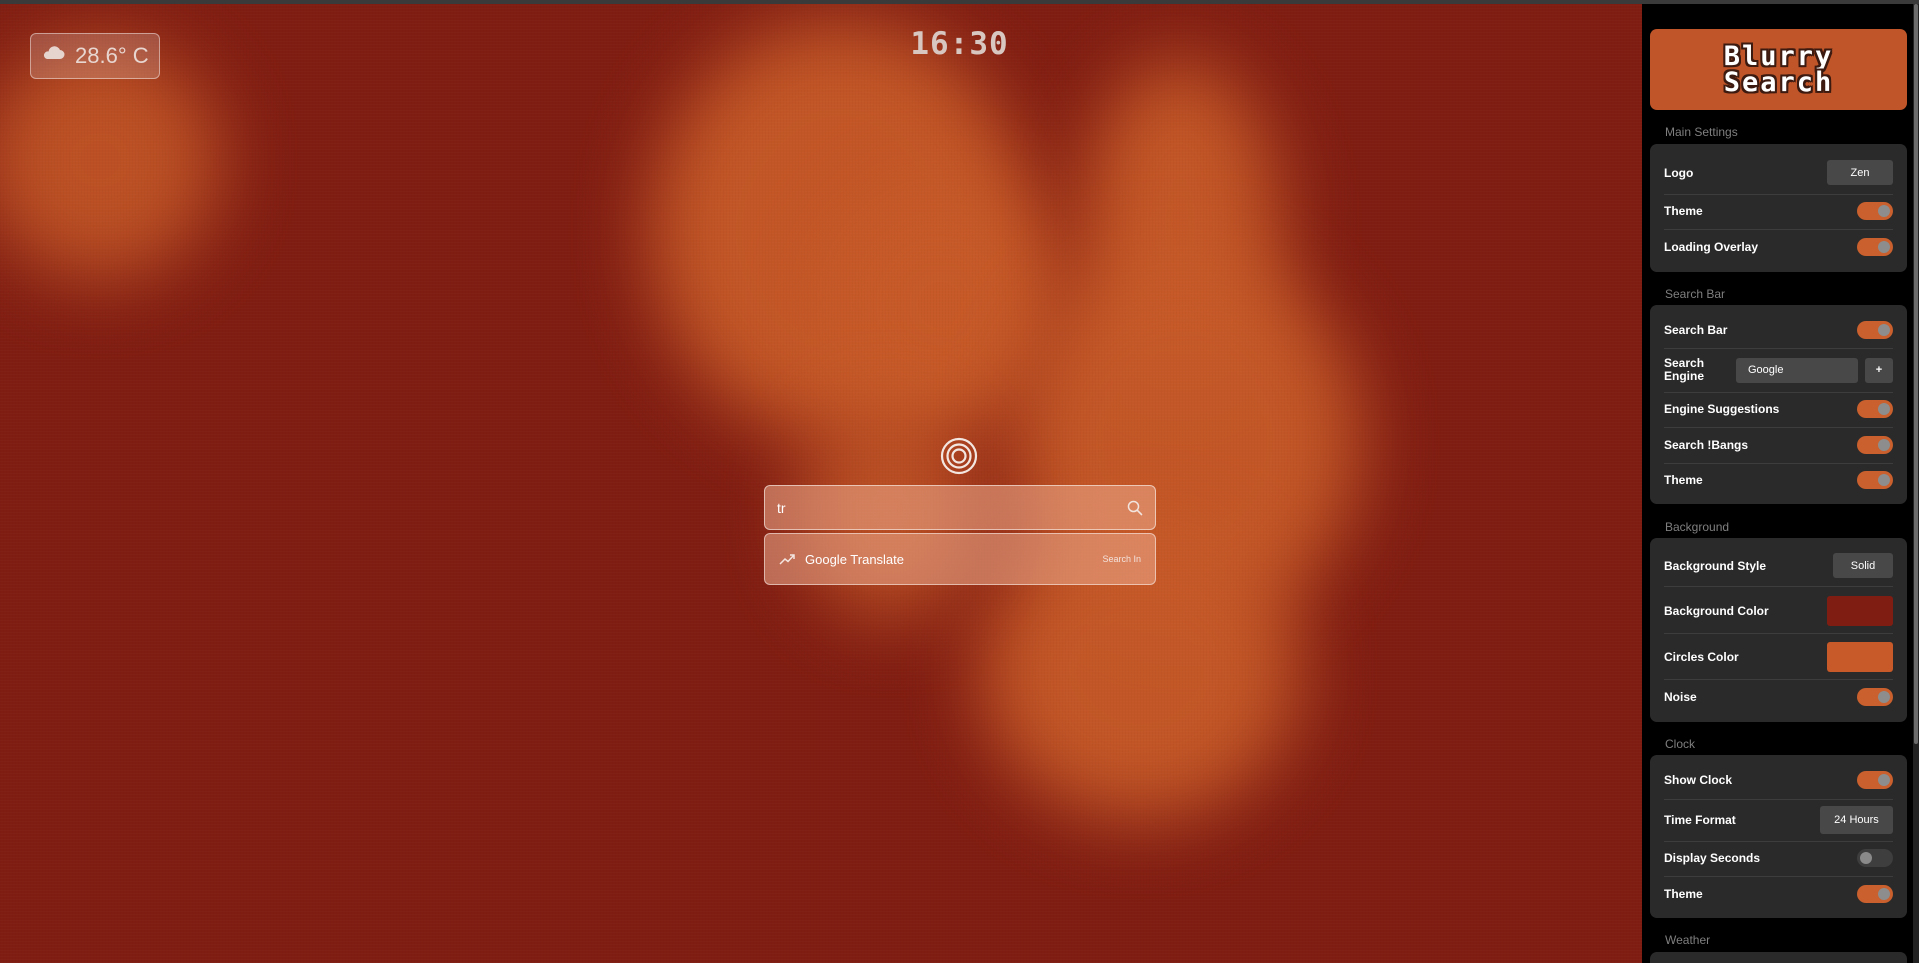 The width and height of the screenshot is (1919, 963). I want to click on section-title-weather: Weather, so click(1688, 940).